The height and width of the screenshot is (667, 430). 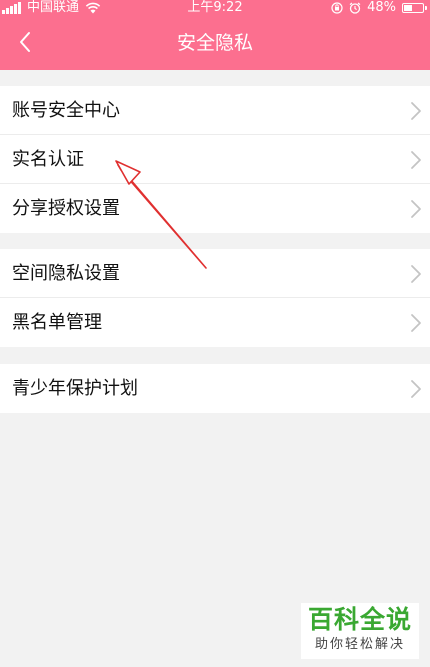 What do you see at coordinates (414, 8) in the screenshot?
I see `battery-icon` at bounding box center [414, 8].